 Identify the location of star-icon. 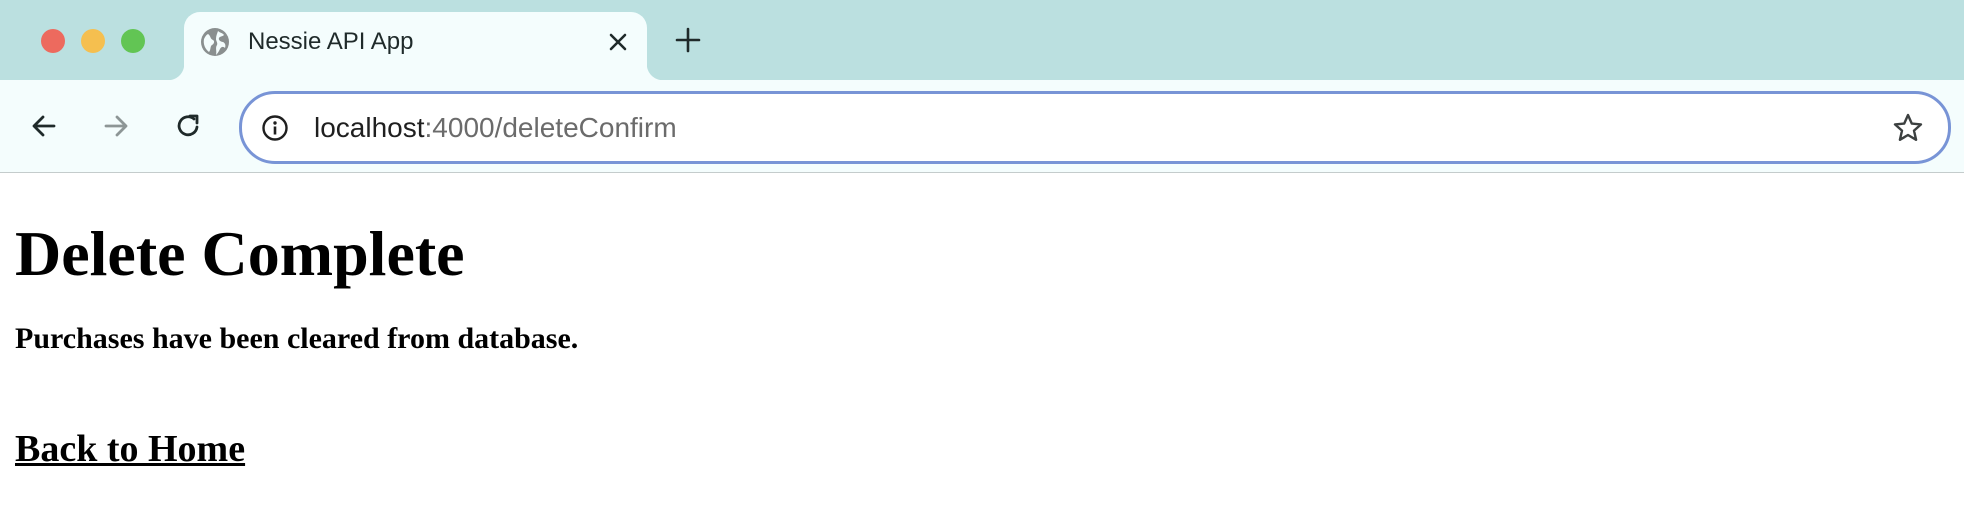
(1908, 128).